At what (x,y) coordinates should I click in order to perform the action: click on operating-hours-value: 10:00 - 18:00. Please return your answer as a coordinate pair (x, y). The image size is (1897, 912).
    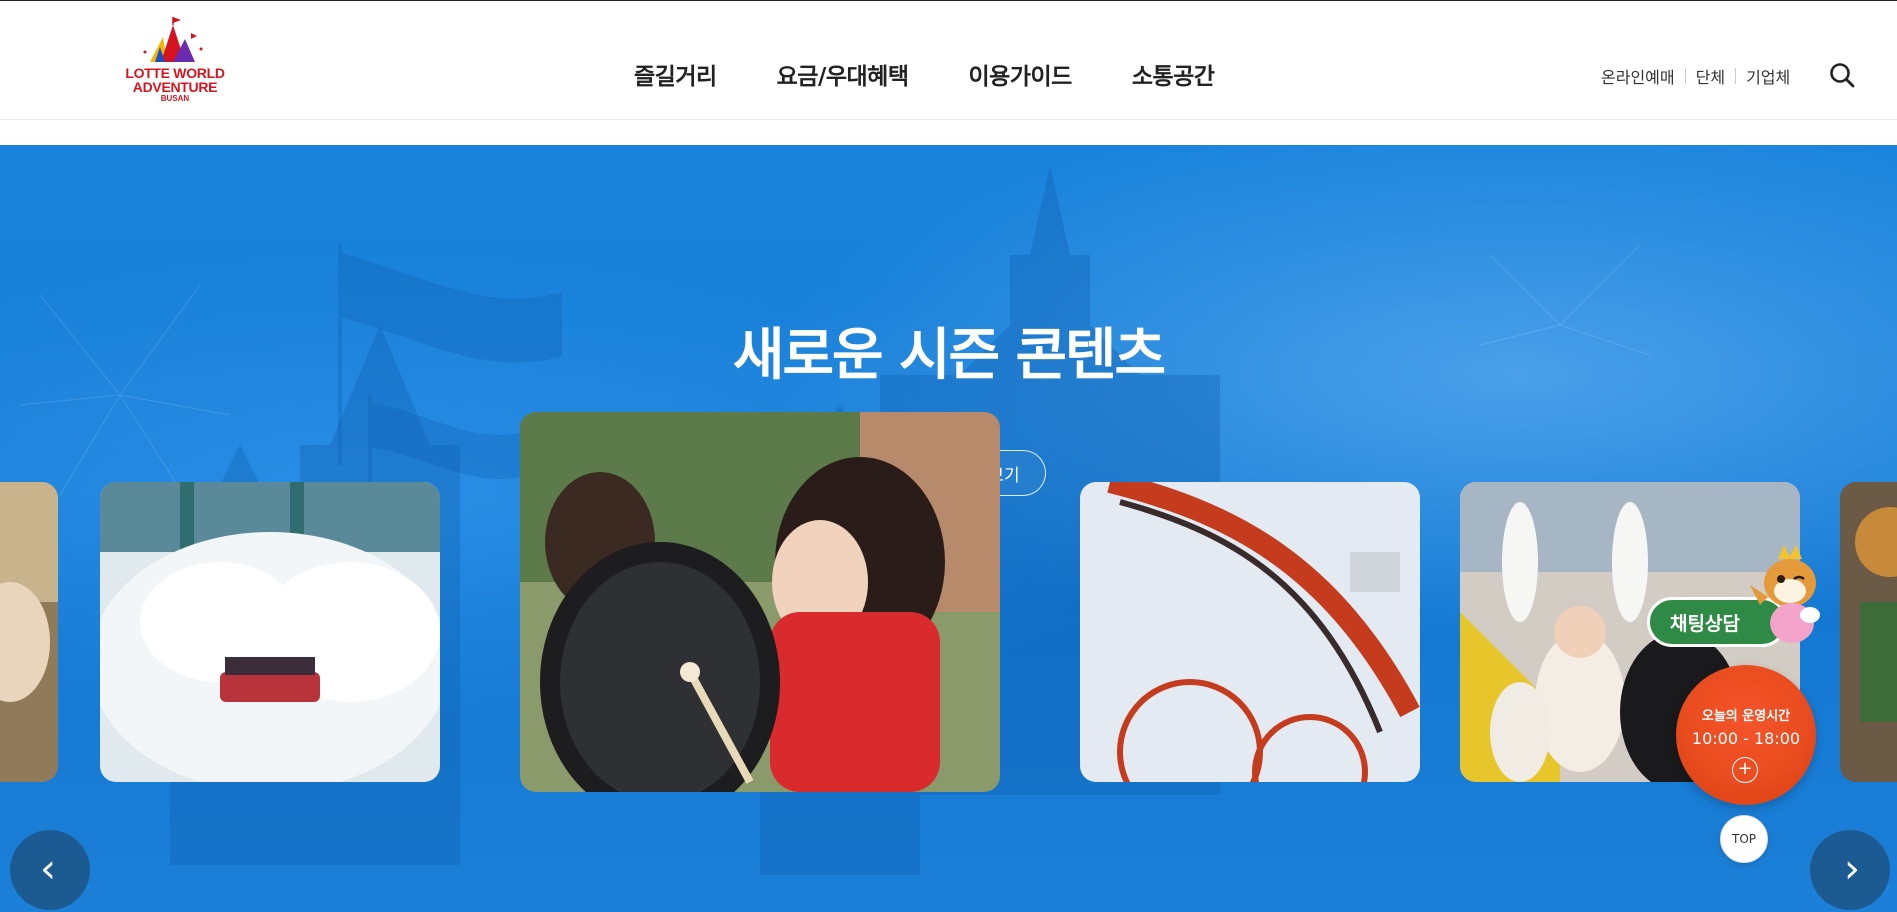
    Looking at the image, I should click on (1746, 738).